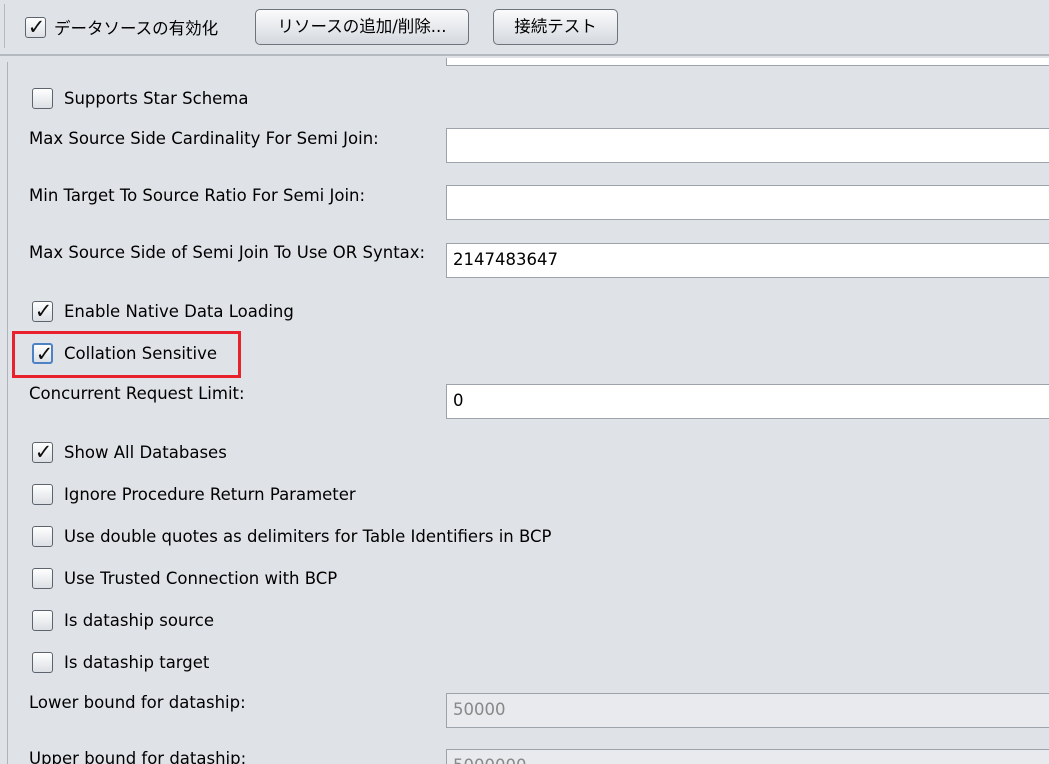 This screenshot has width=1049, height=764. I want to click on use-trusted-connection-bcp-checkbox: Use Trusted Connection with BCP, so click(184, 578).